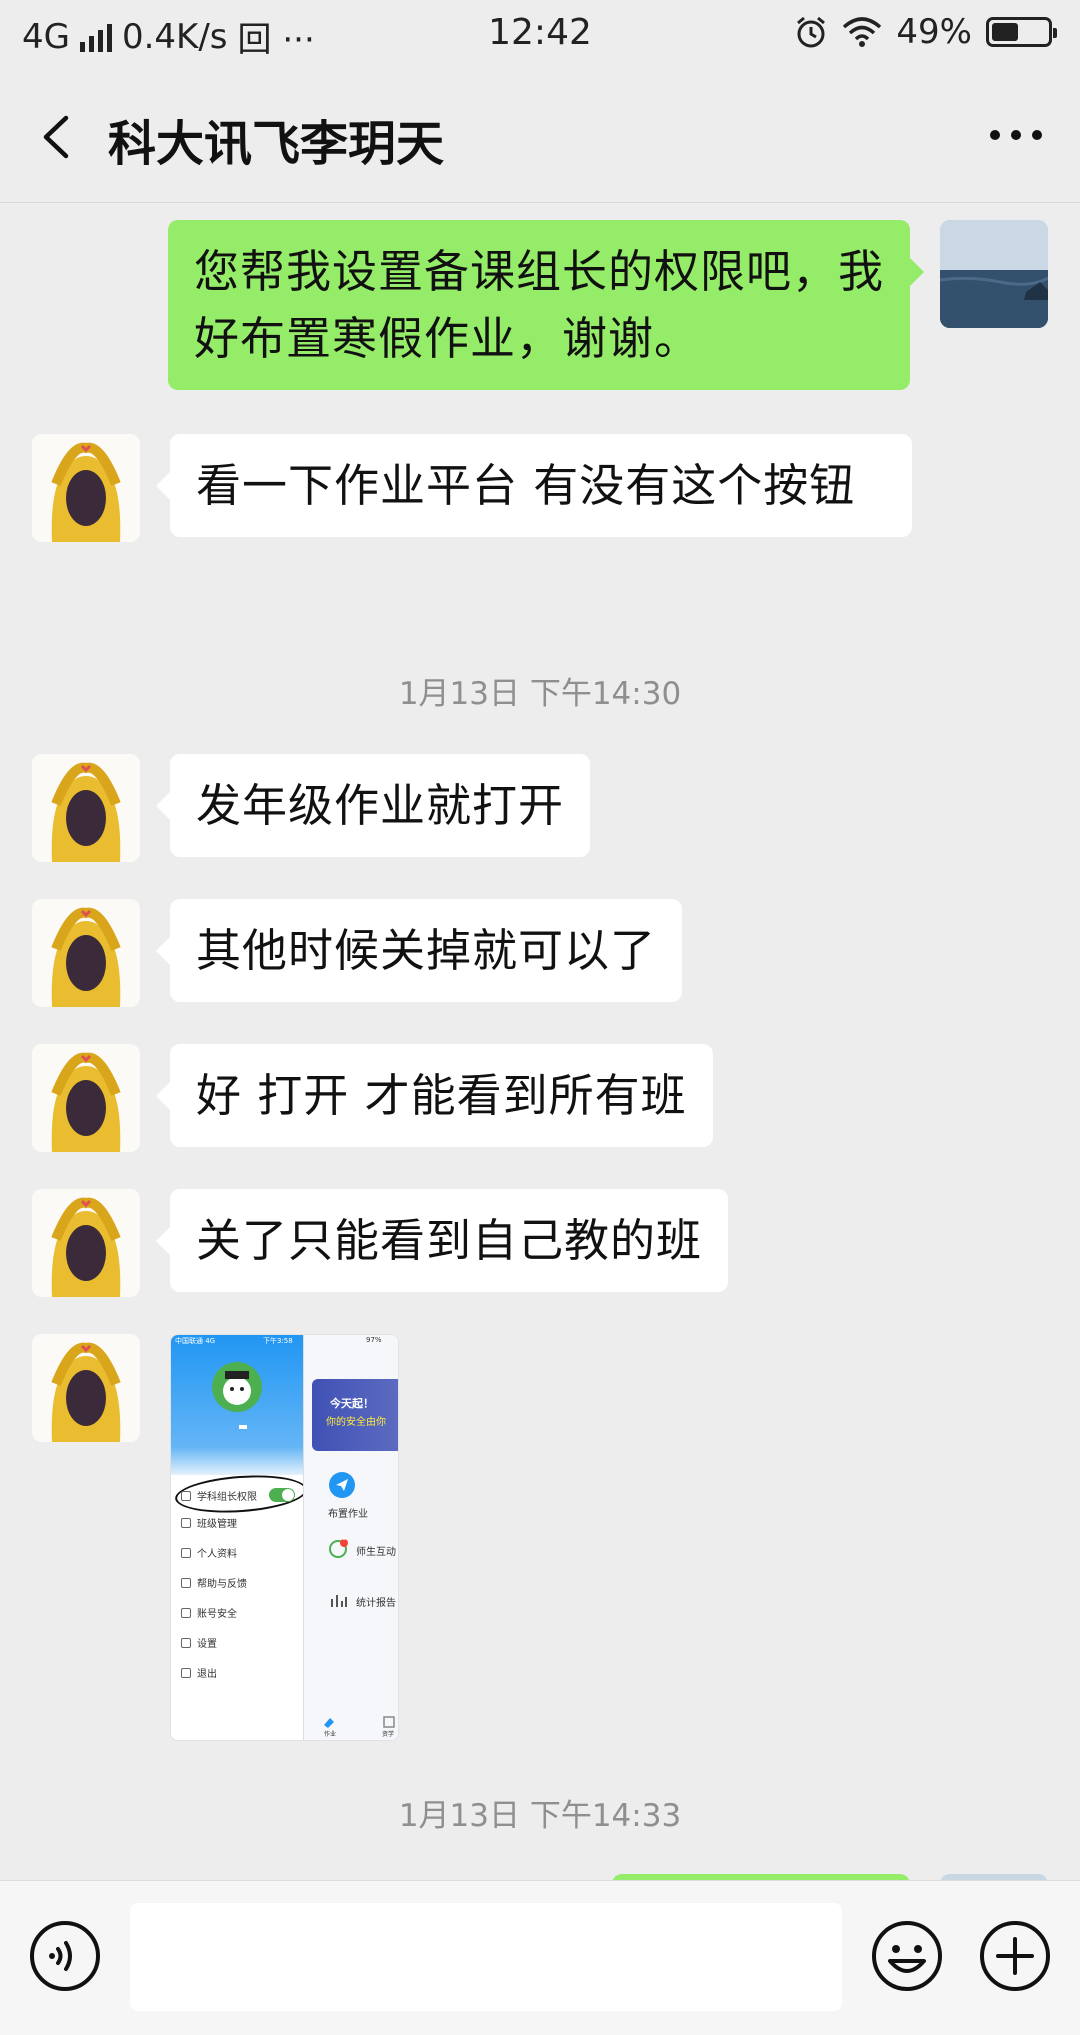 The height and width of the screenshot is (2035, 1080). Describe the element at coordinates (380, 805) in the screenshot. I see `message-text: 发年级作业就打开` at that location.